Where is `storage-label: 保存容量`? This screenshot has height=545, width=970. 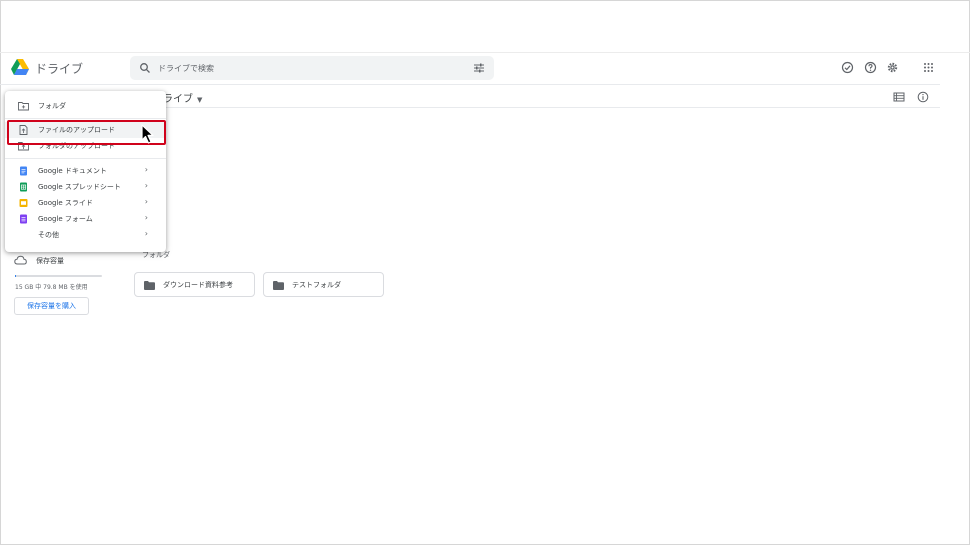 storage-label: 保存容量 is located at coordinates (50, 261).